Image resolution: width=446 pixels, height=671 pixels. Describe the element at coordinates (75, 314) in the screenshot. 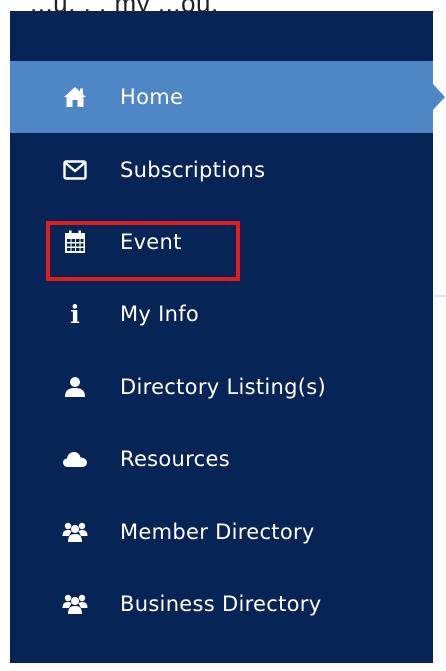

I see `info-icon: i` at that location.